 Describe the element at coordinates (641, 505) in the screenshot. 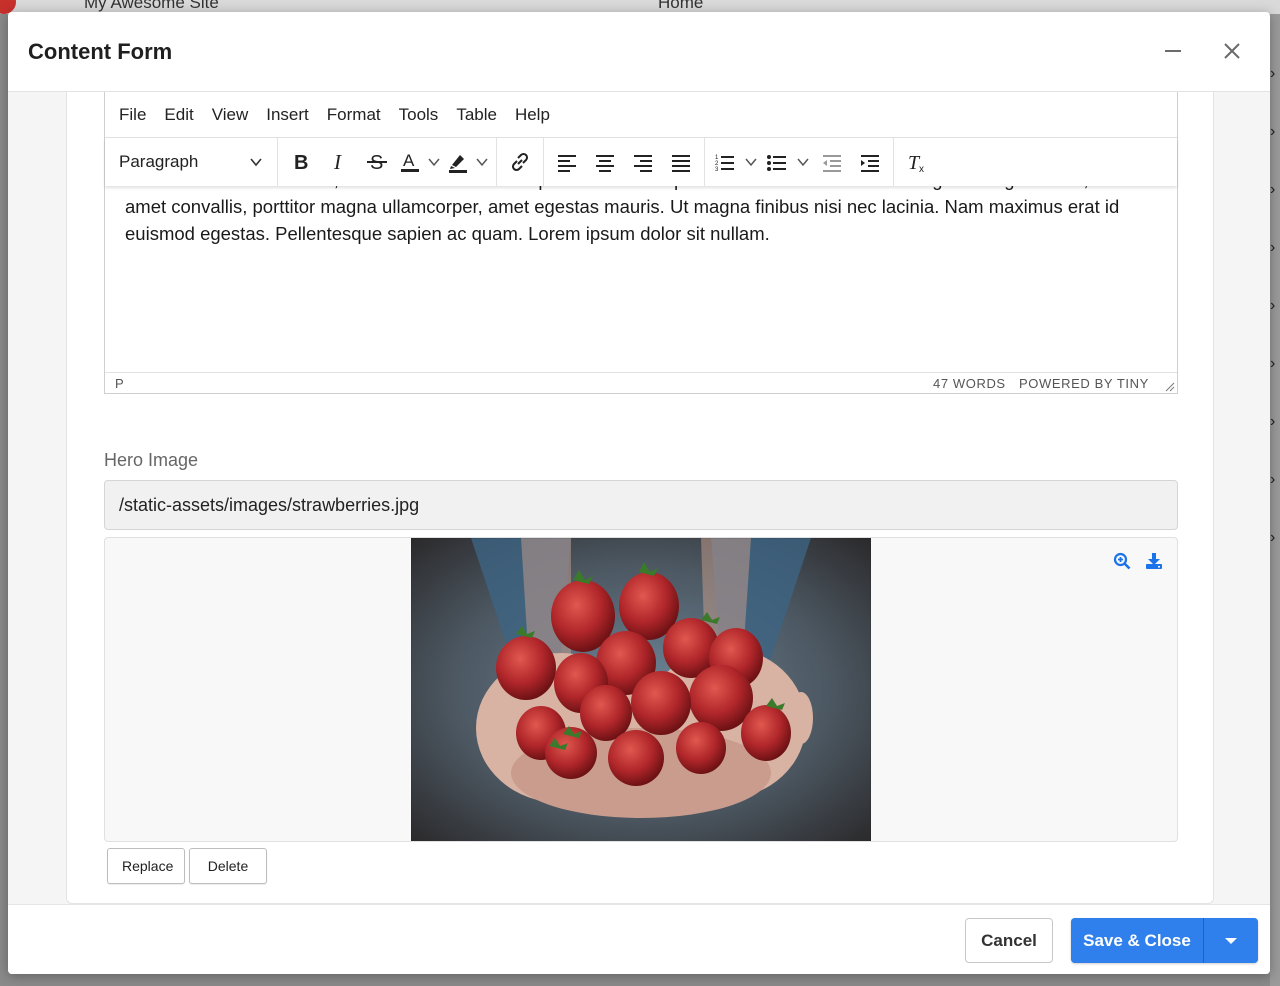

I see `hero-image-path-field` at that location.